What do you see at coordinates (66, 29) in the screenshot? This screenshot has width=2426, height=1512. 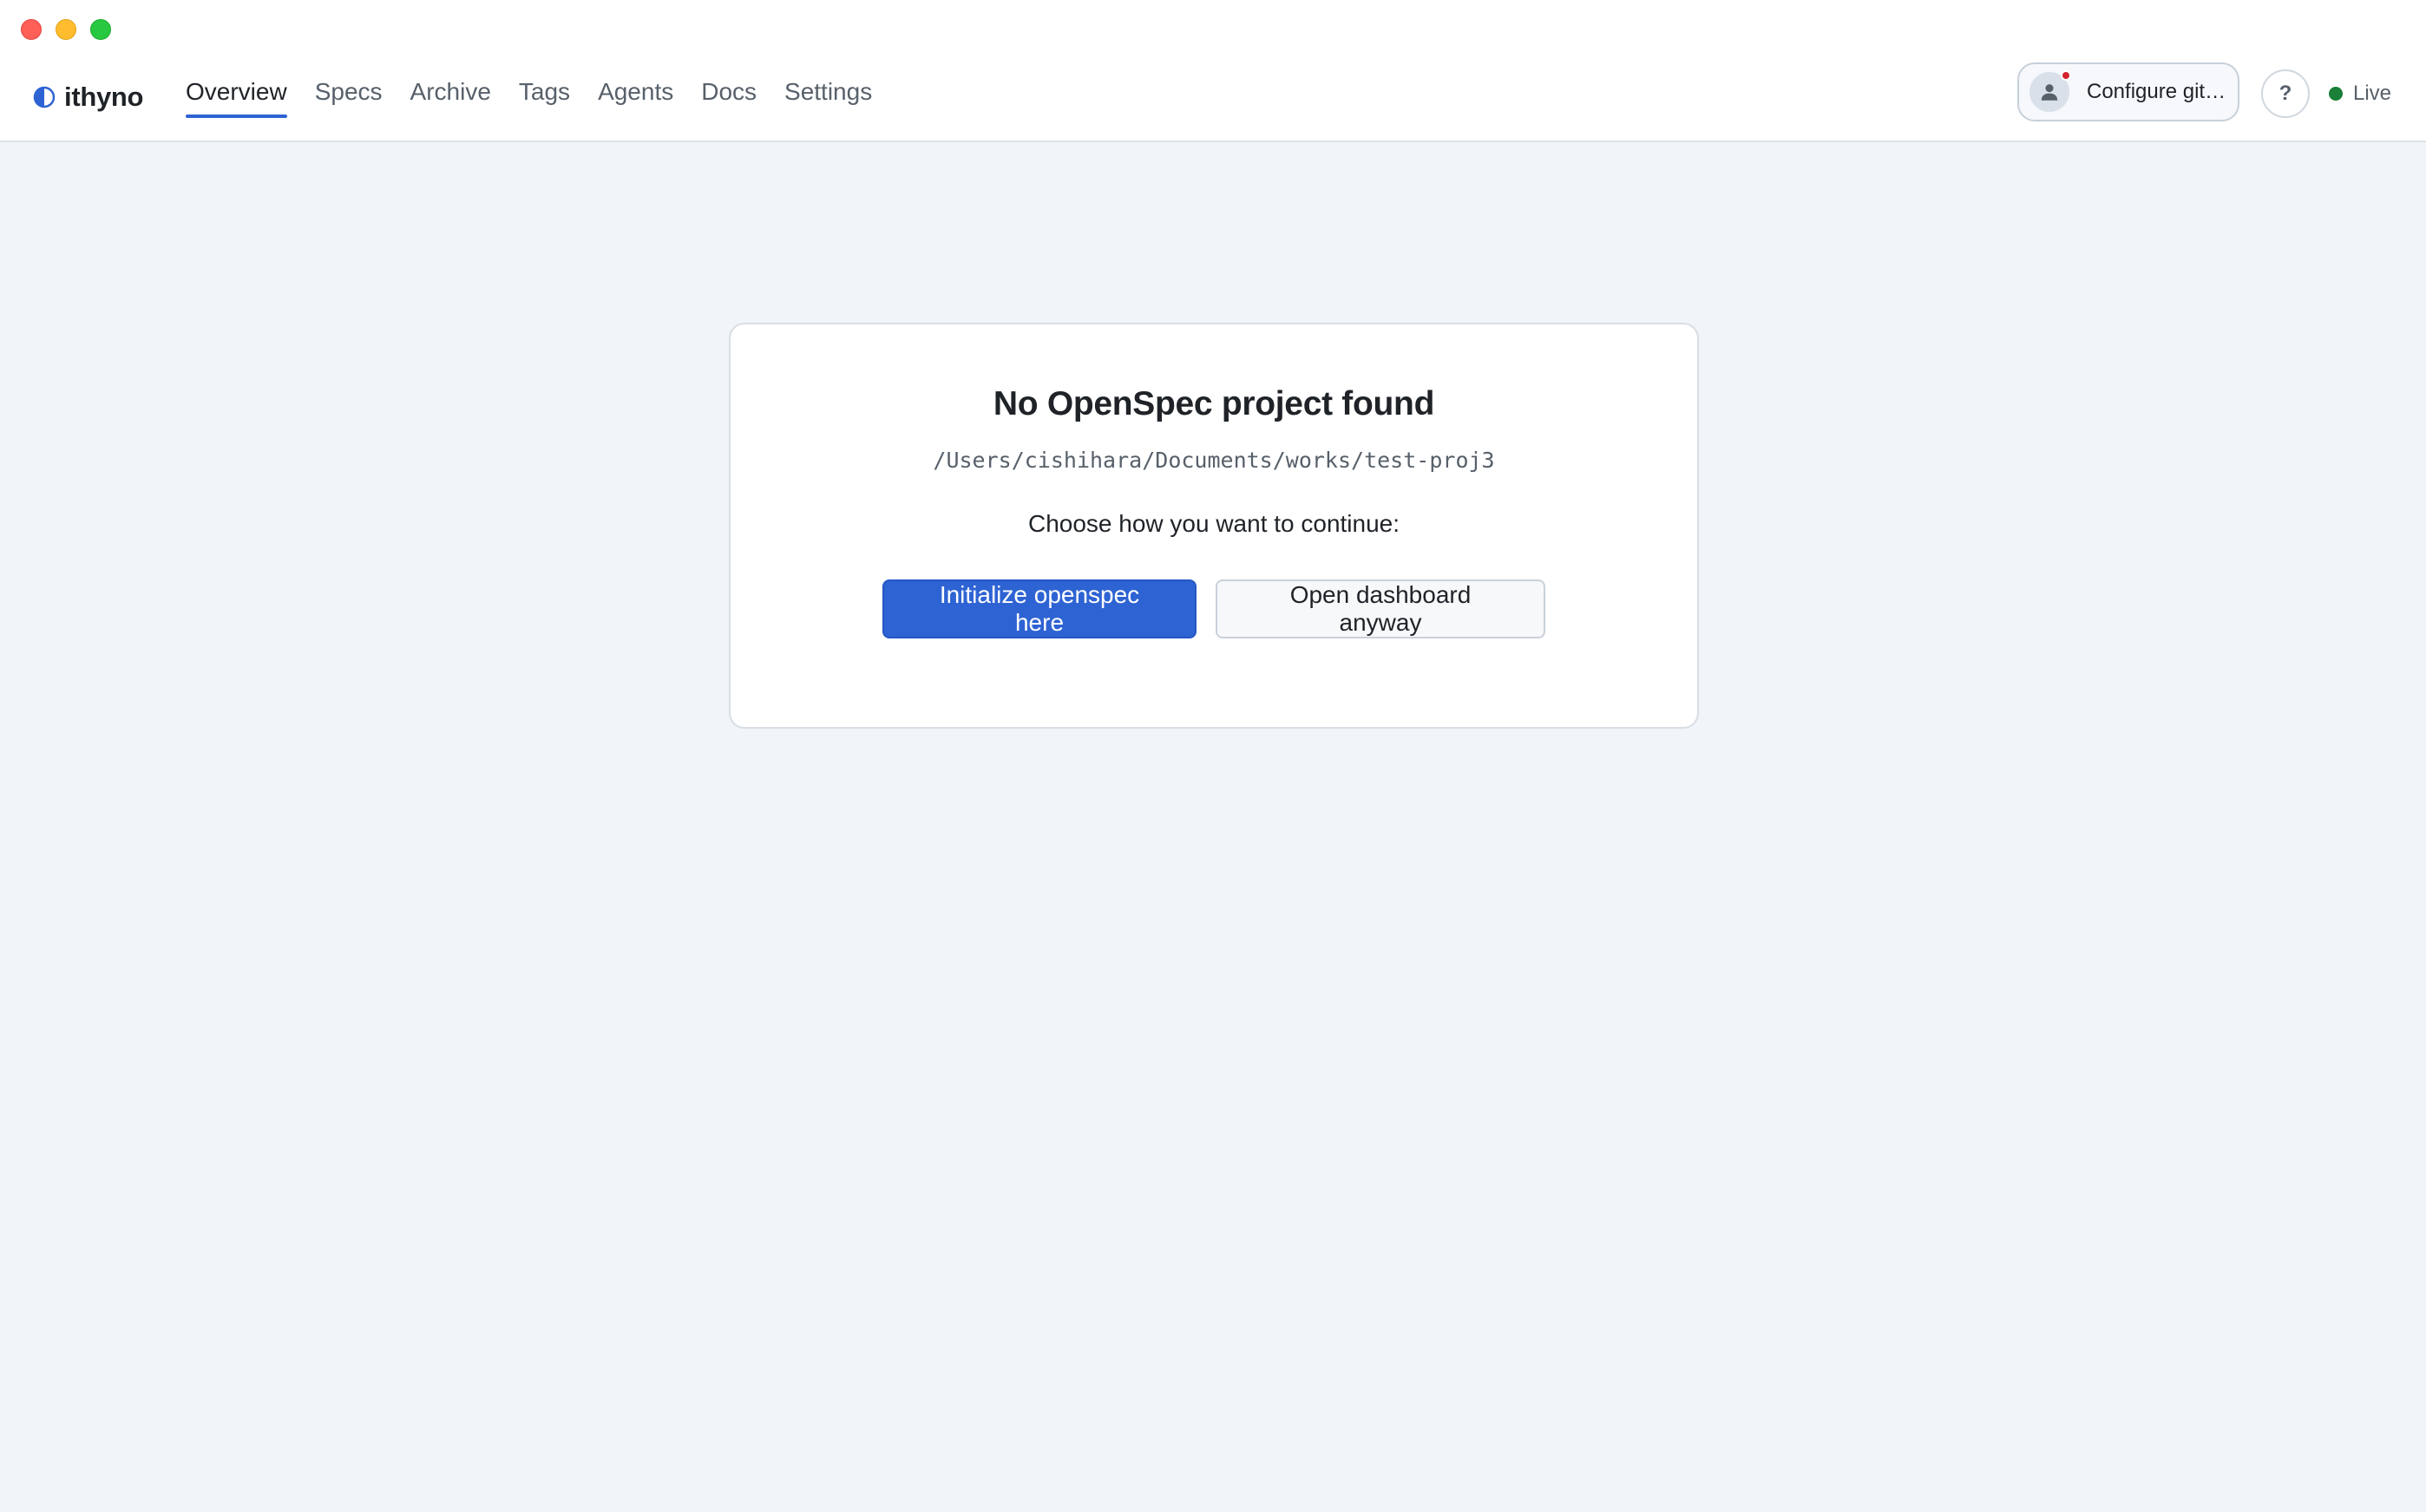 I see `minimize-window-button` at bounding box center [66, 29].